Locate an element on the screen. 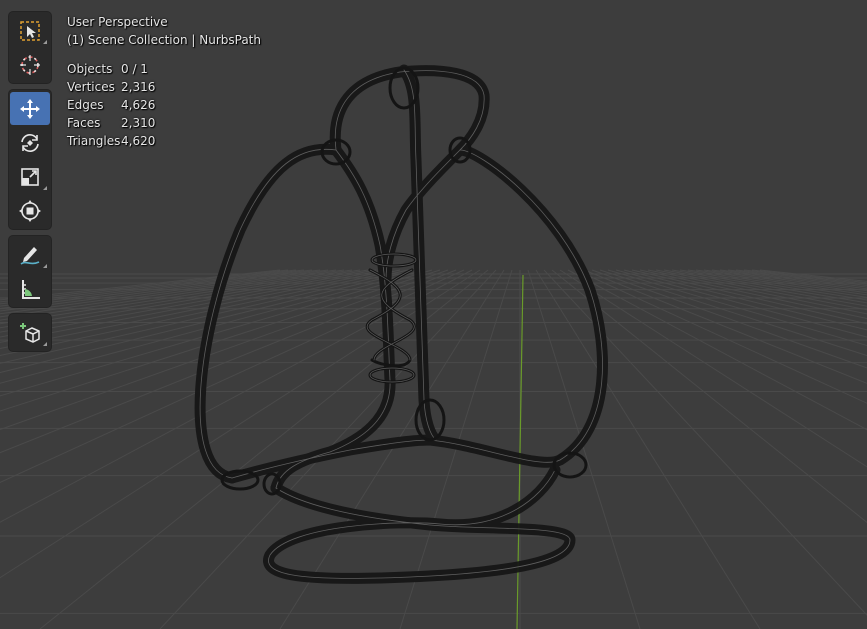  tool-group-annotate is located at coordinates (30, 271).